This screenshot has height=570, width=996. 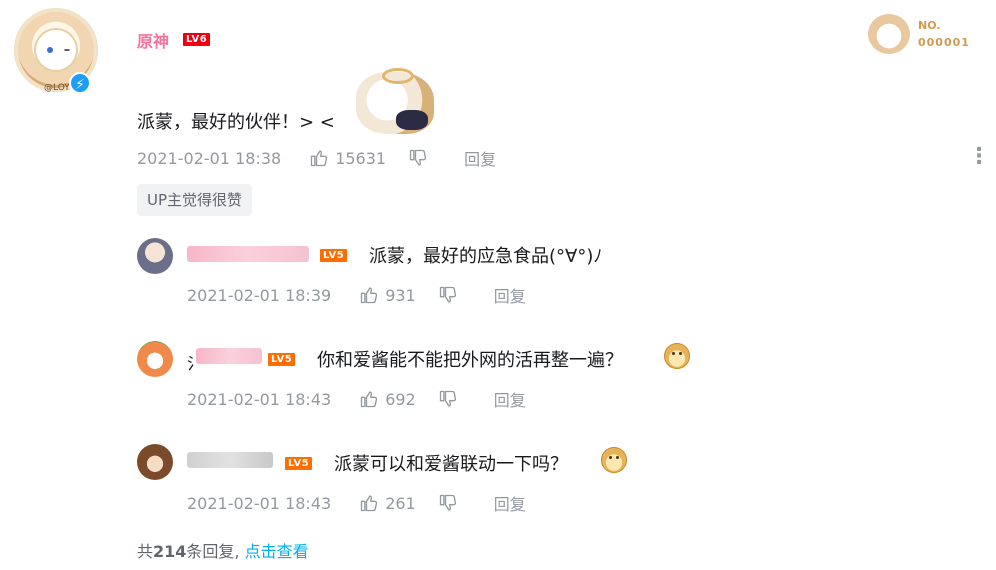 What do you see at coordinates (356, 399) in the screenshot?
I see `reply-meta: 2021-02-01 18:43 692 回复` at bounding box center [356, 399].